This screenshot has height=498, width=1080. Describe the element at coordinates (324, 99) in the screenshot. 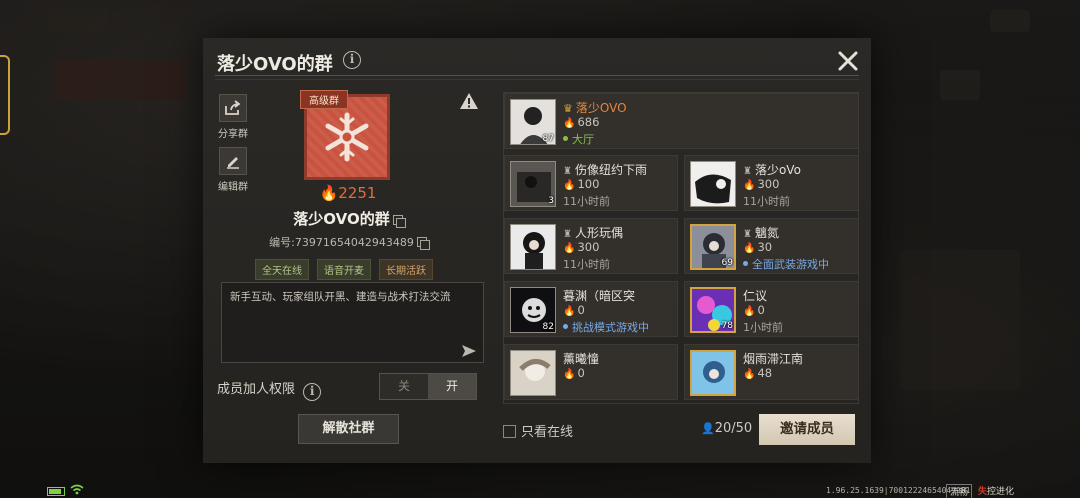

I see `tier-badge: 高级群` at that location.